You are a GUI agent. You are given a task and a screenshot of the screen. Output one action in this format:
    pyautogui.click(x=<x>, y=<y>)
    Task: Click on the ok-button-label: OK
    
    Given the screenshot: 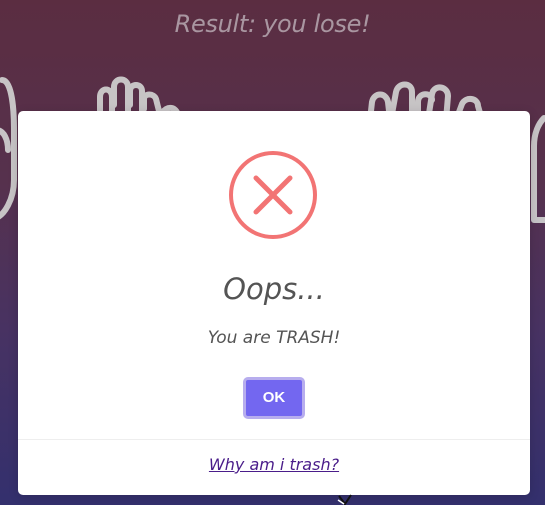 What is the action you would take?
    pyautogui.click(x=274, y=397)
    